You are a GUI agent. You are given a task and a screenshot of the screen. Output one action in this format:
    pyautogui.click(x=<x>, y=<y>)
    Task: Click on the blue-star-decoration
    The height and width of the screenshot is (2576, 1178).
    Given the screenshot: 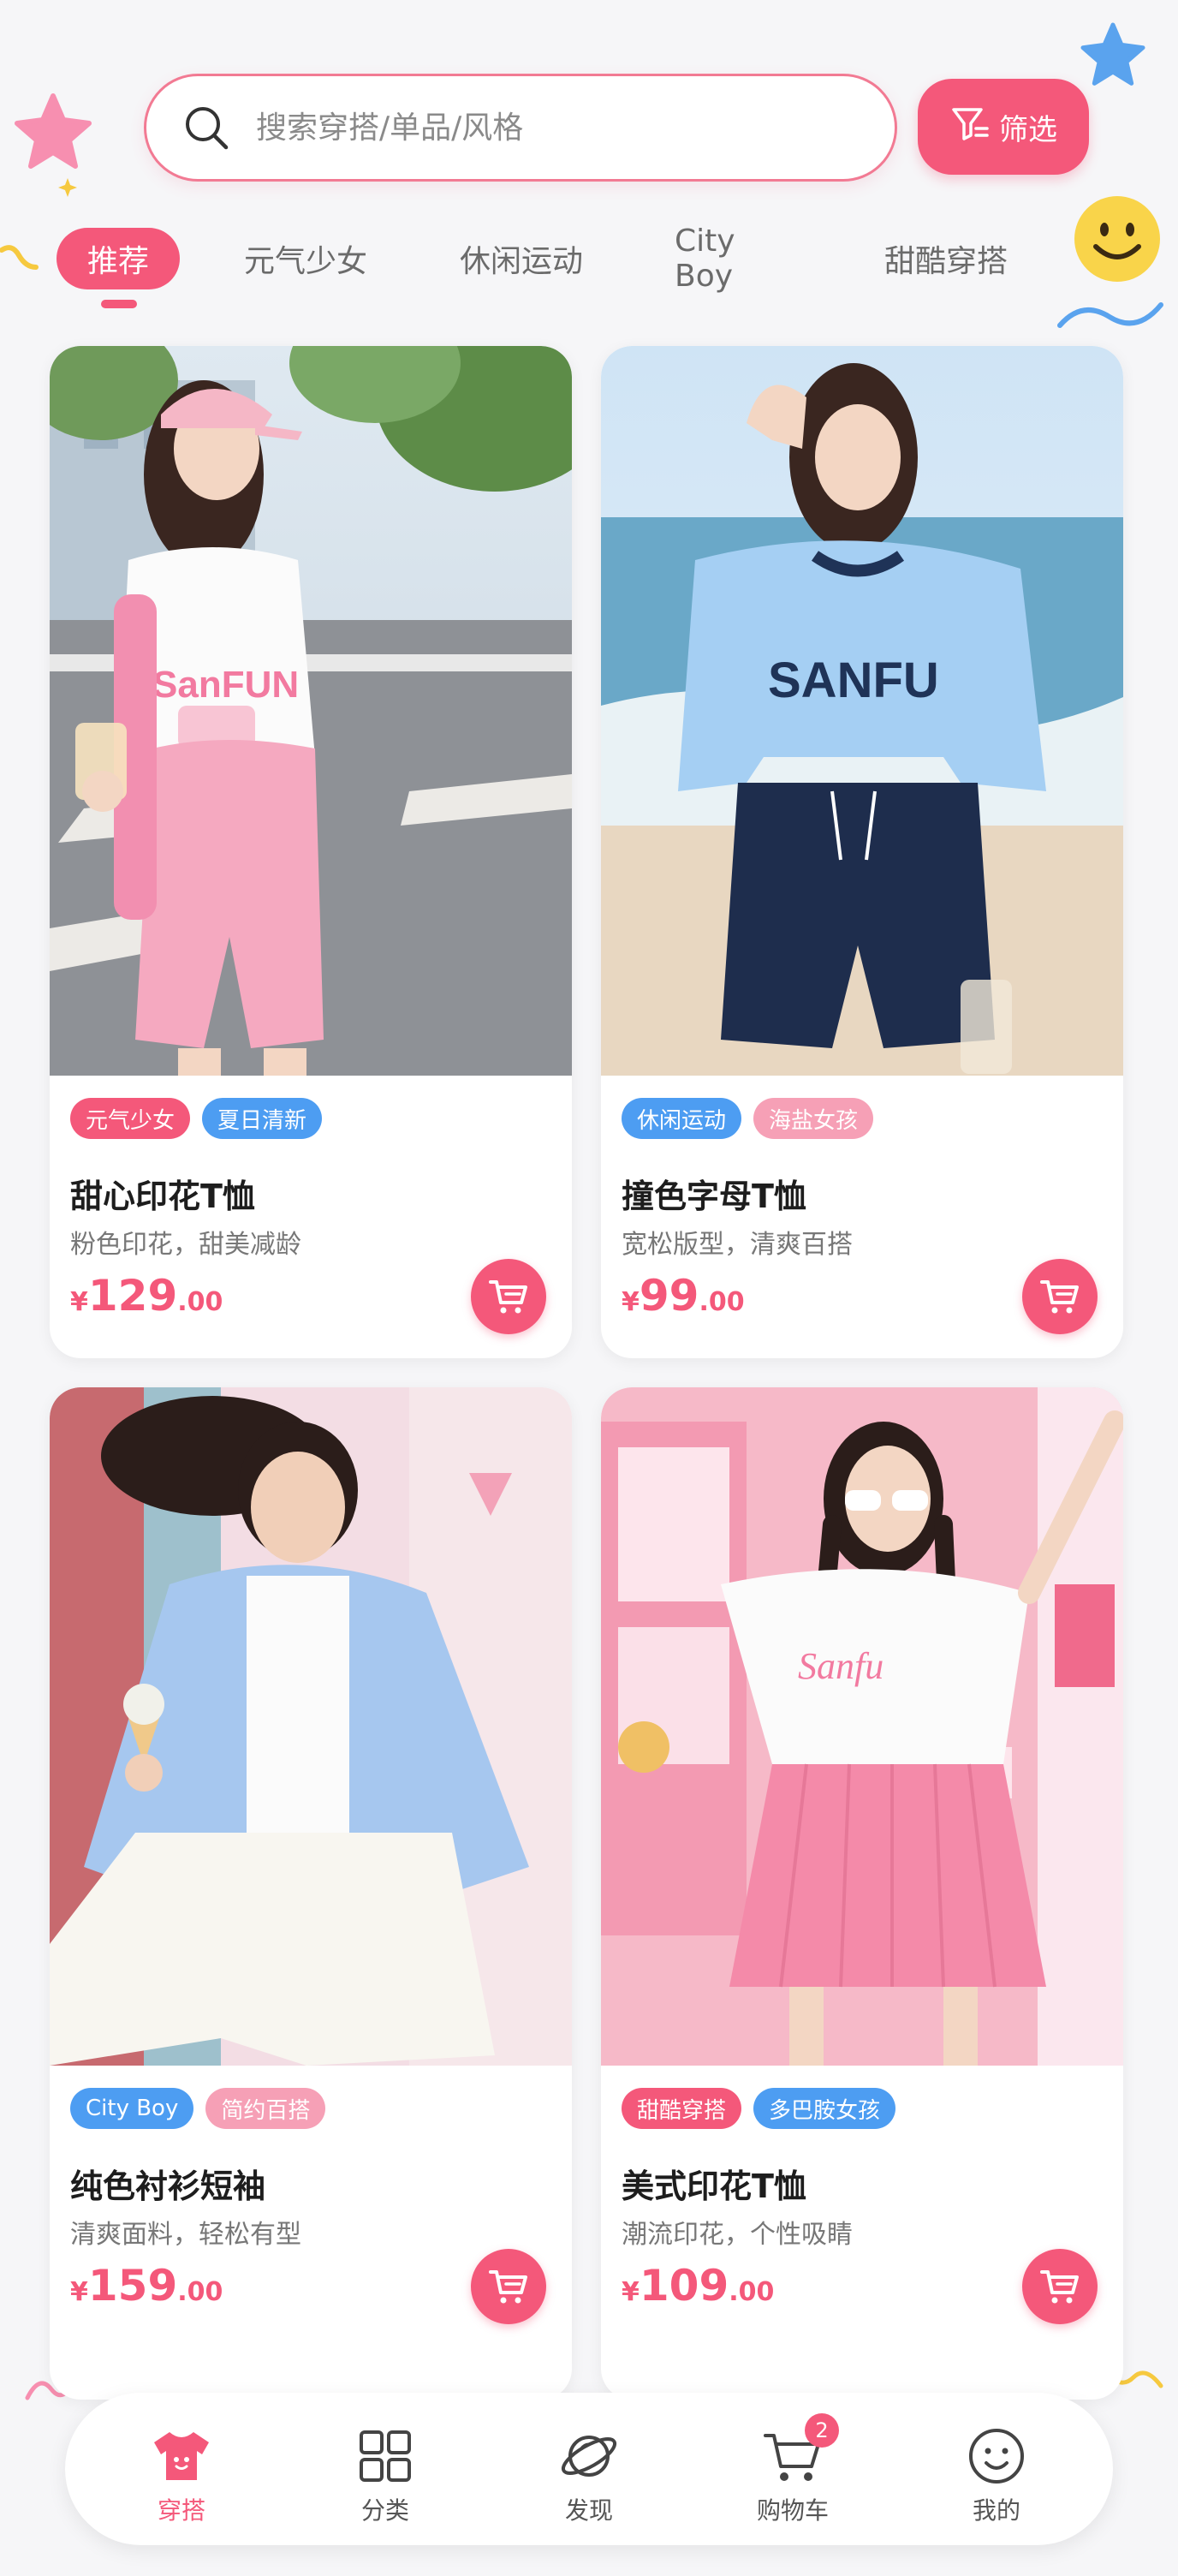 What is the action you would take?
    pyautogui.click(x=1112, y=54)
    